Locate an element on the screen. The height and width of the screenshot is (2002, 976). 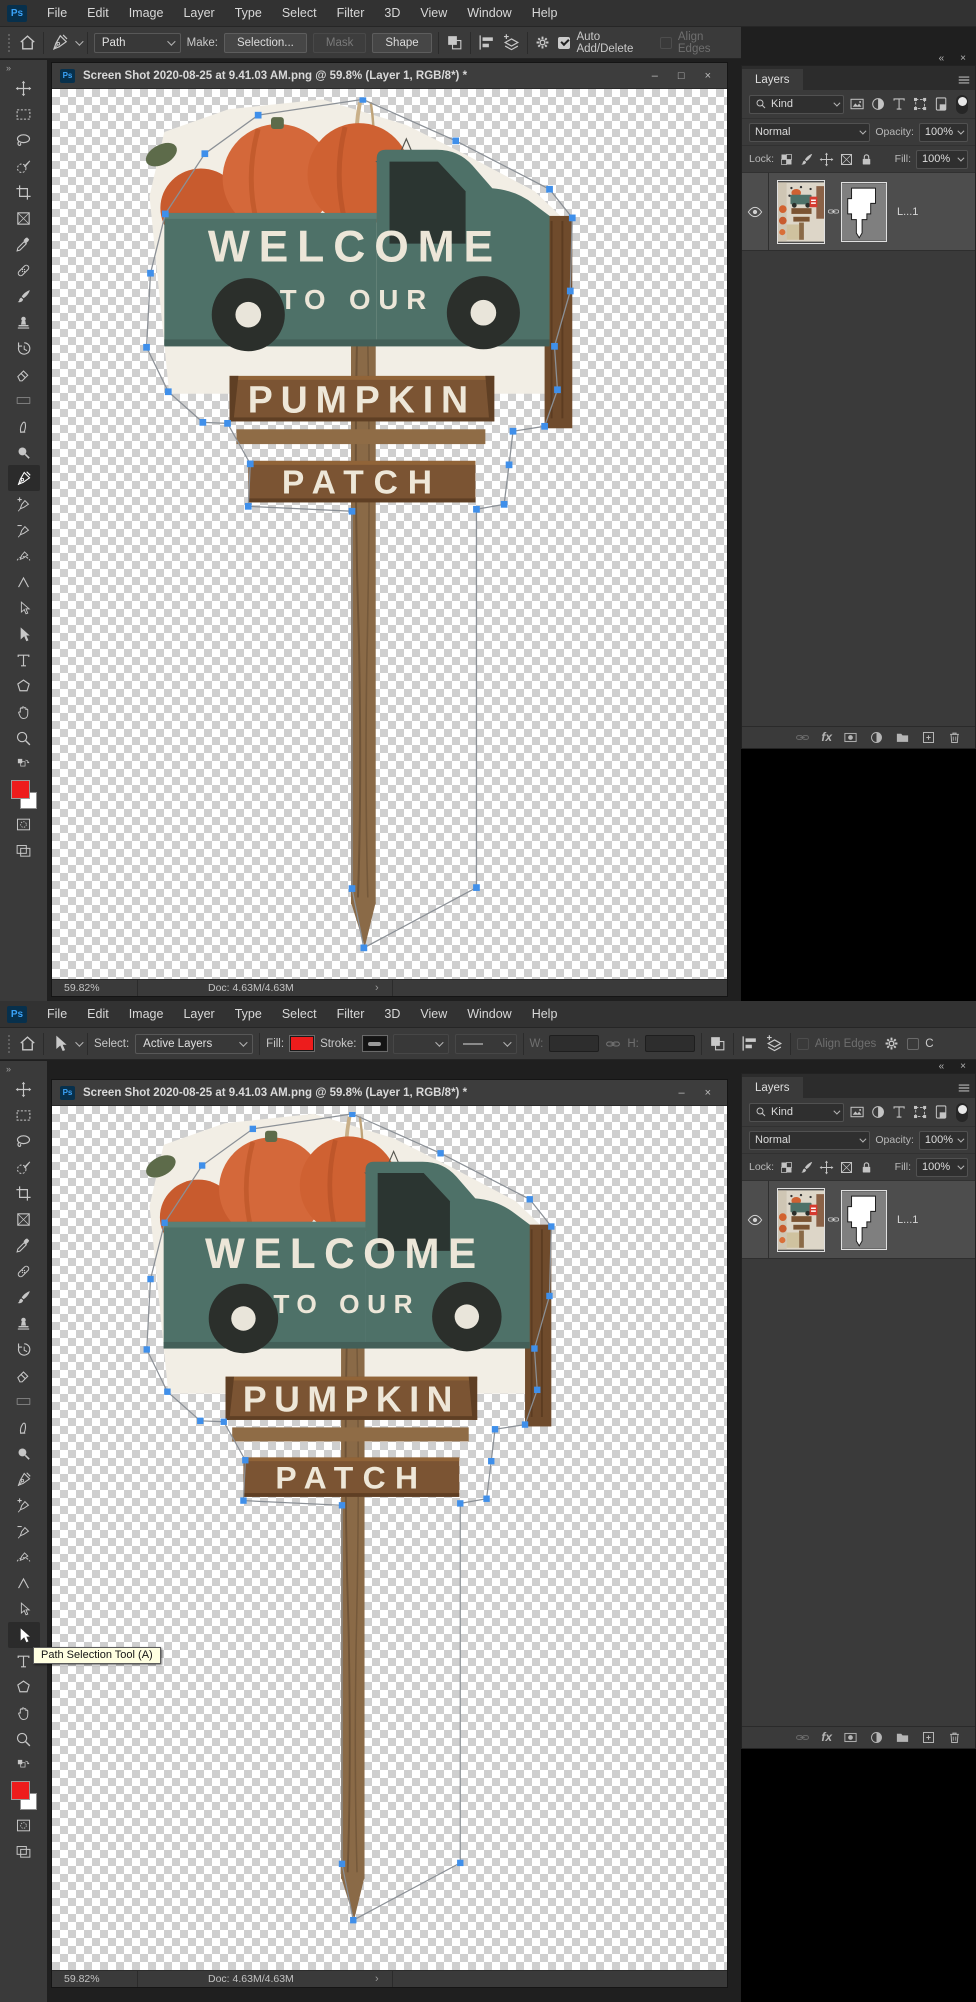
menu-item-edit: Edit is located at coordinates (98, 13).